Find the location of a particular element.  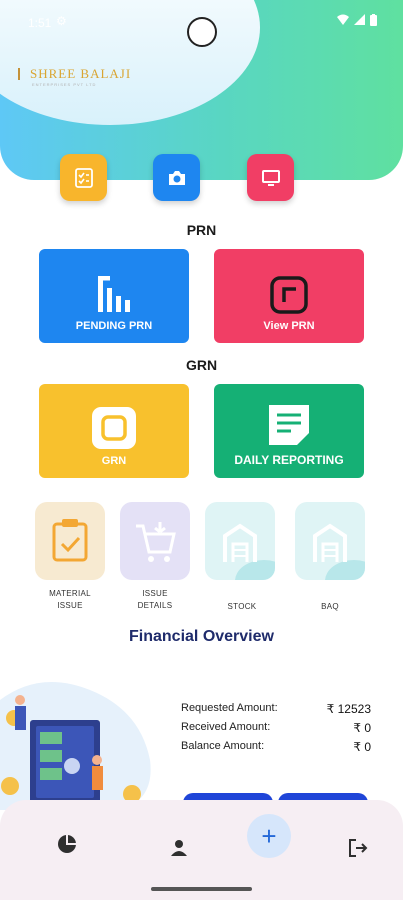

nav-logout is located at coordinates (358, 848).